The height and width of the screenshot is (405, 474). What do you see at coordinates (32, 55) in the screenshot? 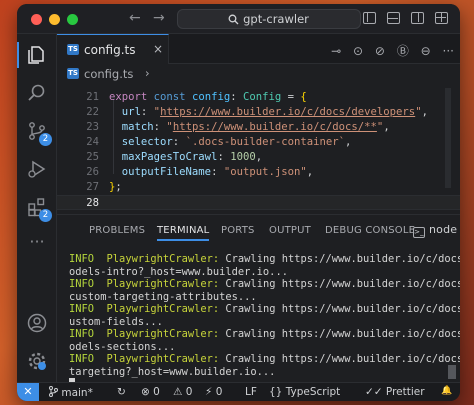
I see `explorer-icon` at bounding box center [32, 55].